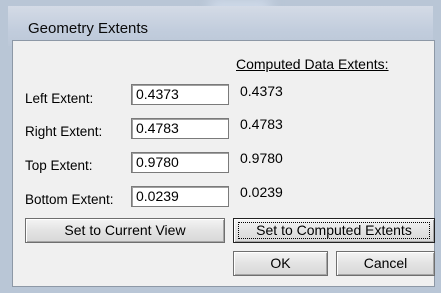 The width and height of the screenshot is (441, 293). I want to click on cancel-button: Cancel, so click(385, 263).